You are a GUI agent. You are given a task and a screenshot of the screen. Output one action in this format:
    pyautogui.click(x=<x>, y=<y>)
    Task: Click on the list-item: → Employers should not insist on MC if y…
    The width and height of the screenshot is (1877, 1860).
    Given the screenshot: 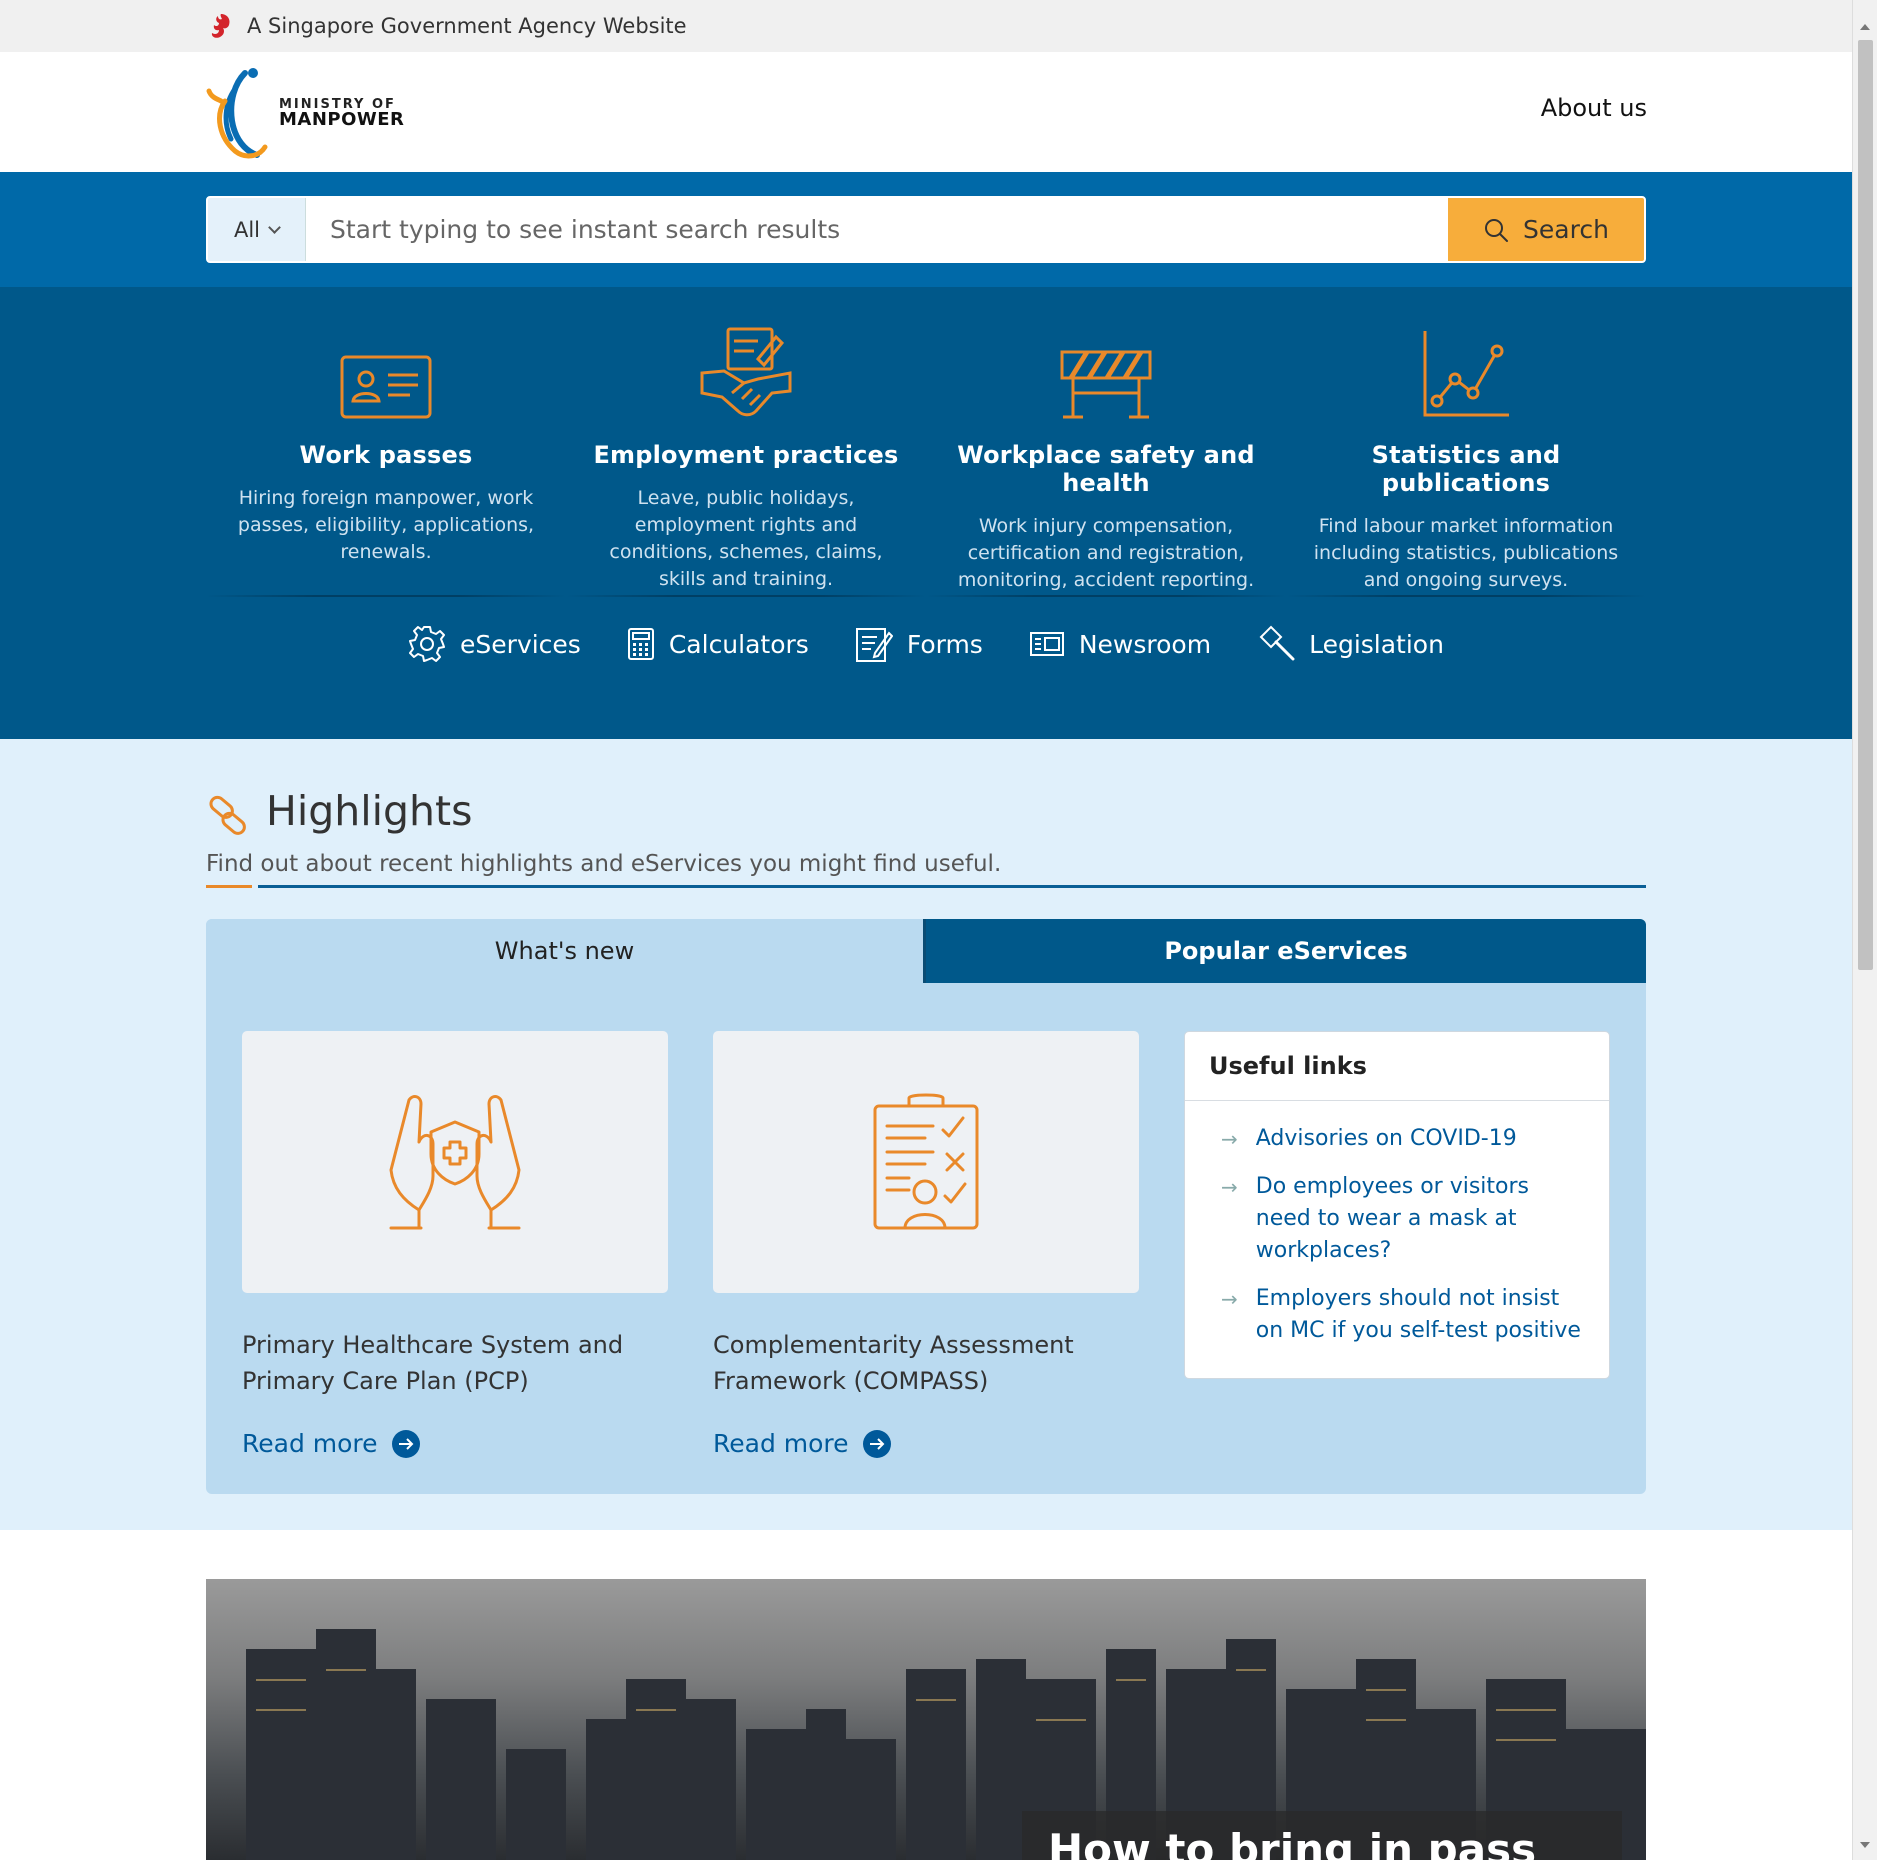 What is the action you would take?
    pyautogui.click(x=1403, y=1315)
    